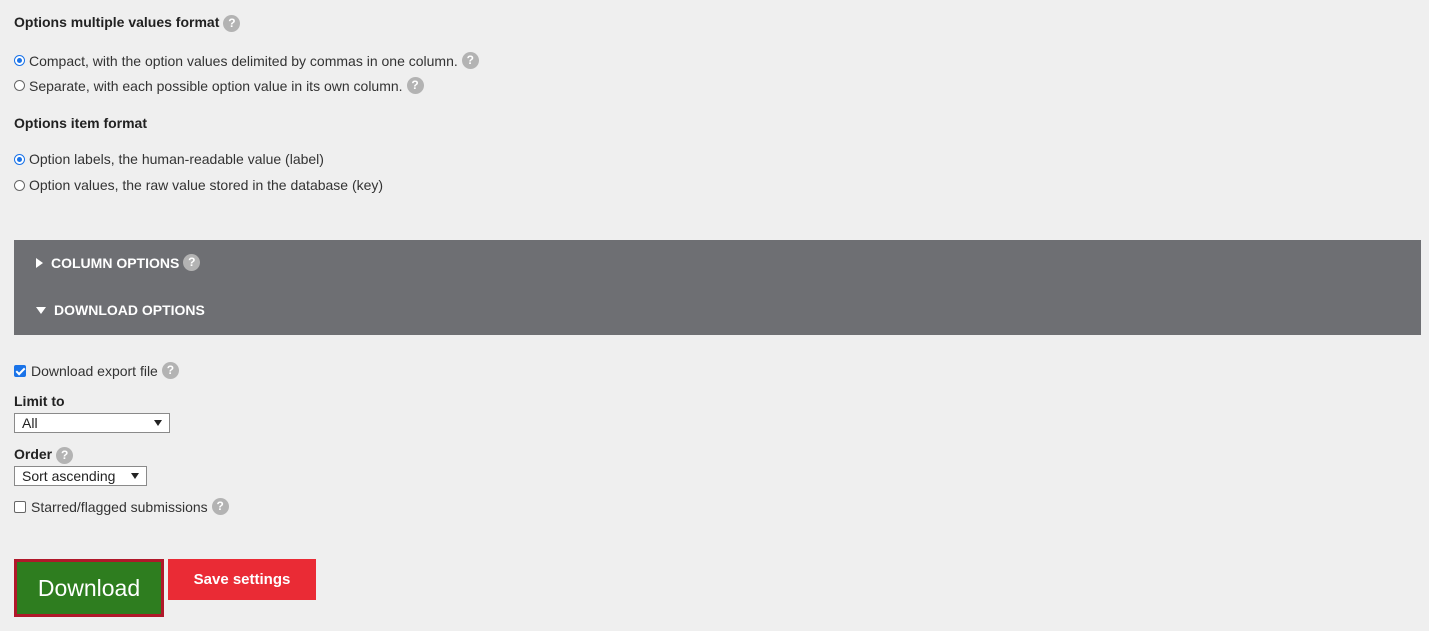  What do you see at coordinates (39, 401) in the screenshot?
I see `limit-to-label: Limit to` at bounding box center [39, 401].